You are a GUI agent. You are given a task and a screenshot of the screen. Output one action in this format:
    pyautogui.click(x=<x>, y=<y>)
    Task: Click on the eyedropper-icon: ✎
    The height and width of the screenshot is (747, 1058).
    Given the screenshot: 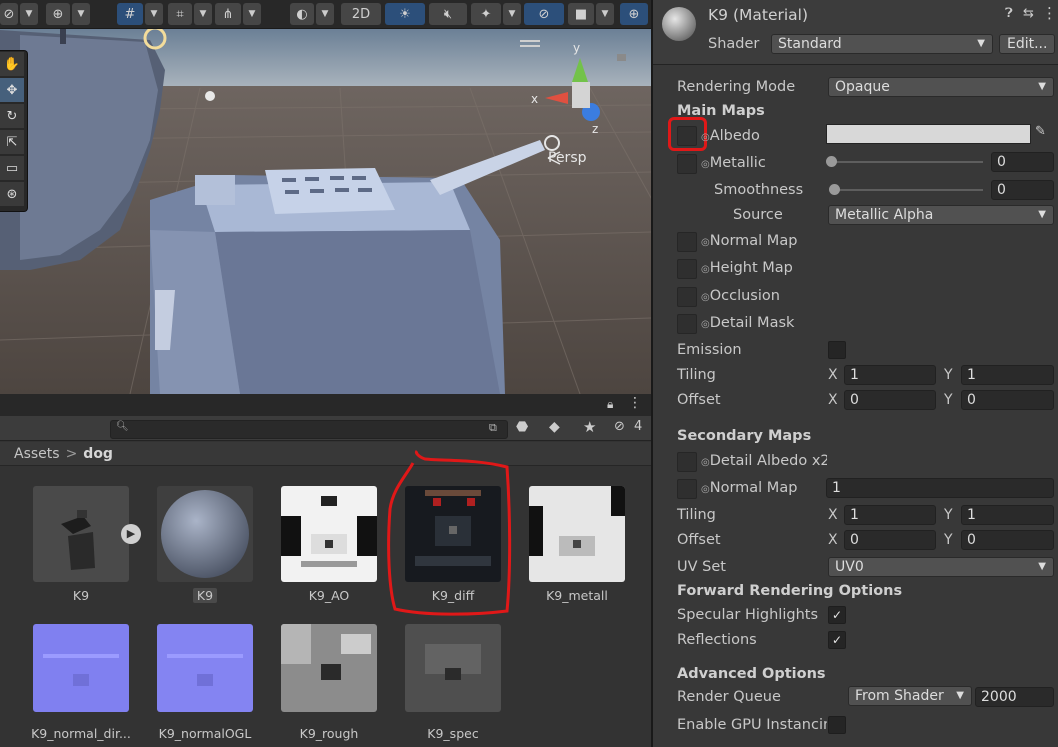 What is the action you would take?
    pyautogui.click(x=1040, y=131)
    